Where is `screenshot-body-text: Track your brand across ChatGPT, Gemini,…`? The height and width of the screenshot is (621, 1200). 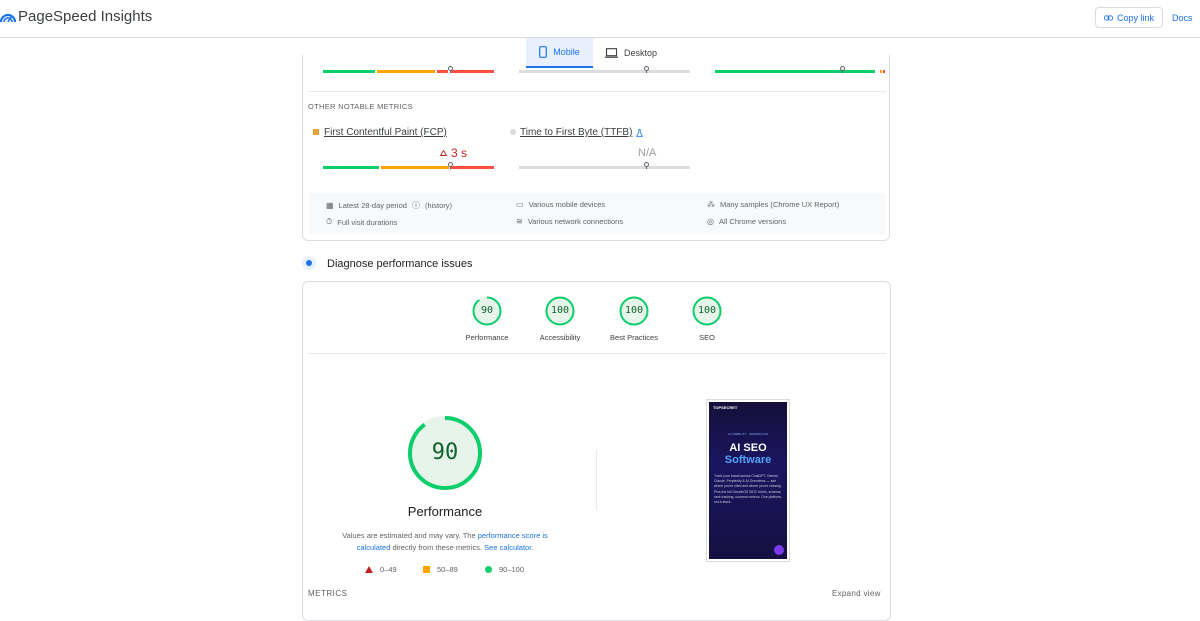
screenshot-body-text: Track your brand across ChatGPT, Gemini,… is located at coordinates (748, 489).